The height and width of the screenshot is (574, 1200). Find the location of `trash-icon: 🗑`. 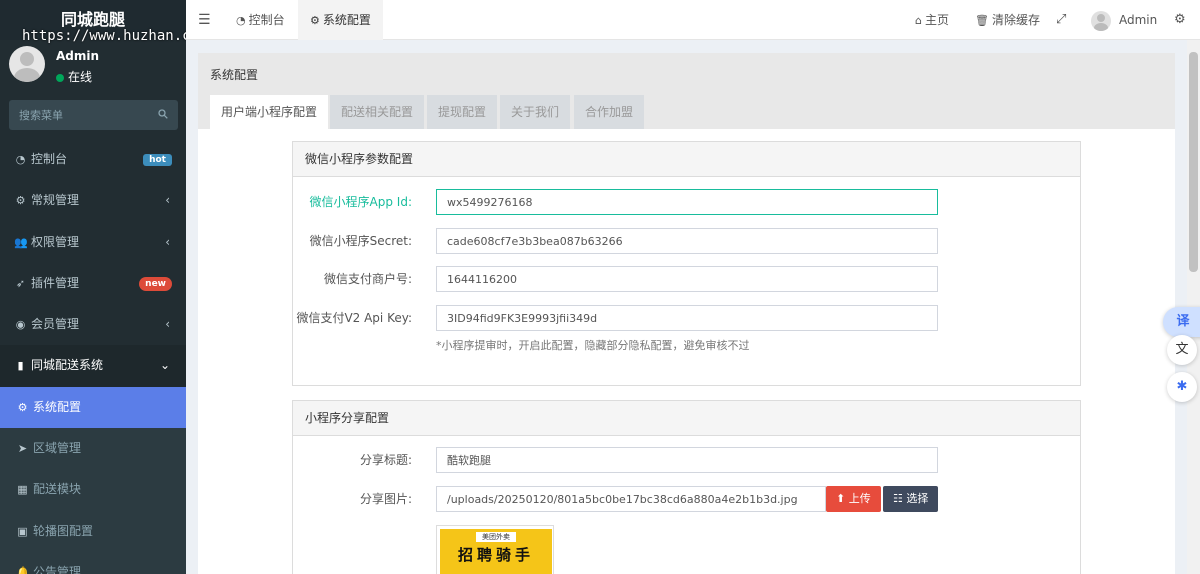

trash-icon: 🗑 is located at coordinates (982, 20).